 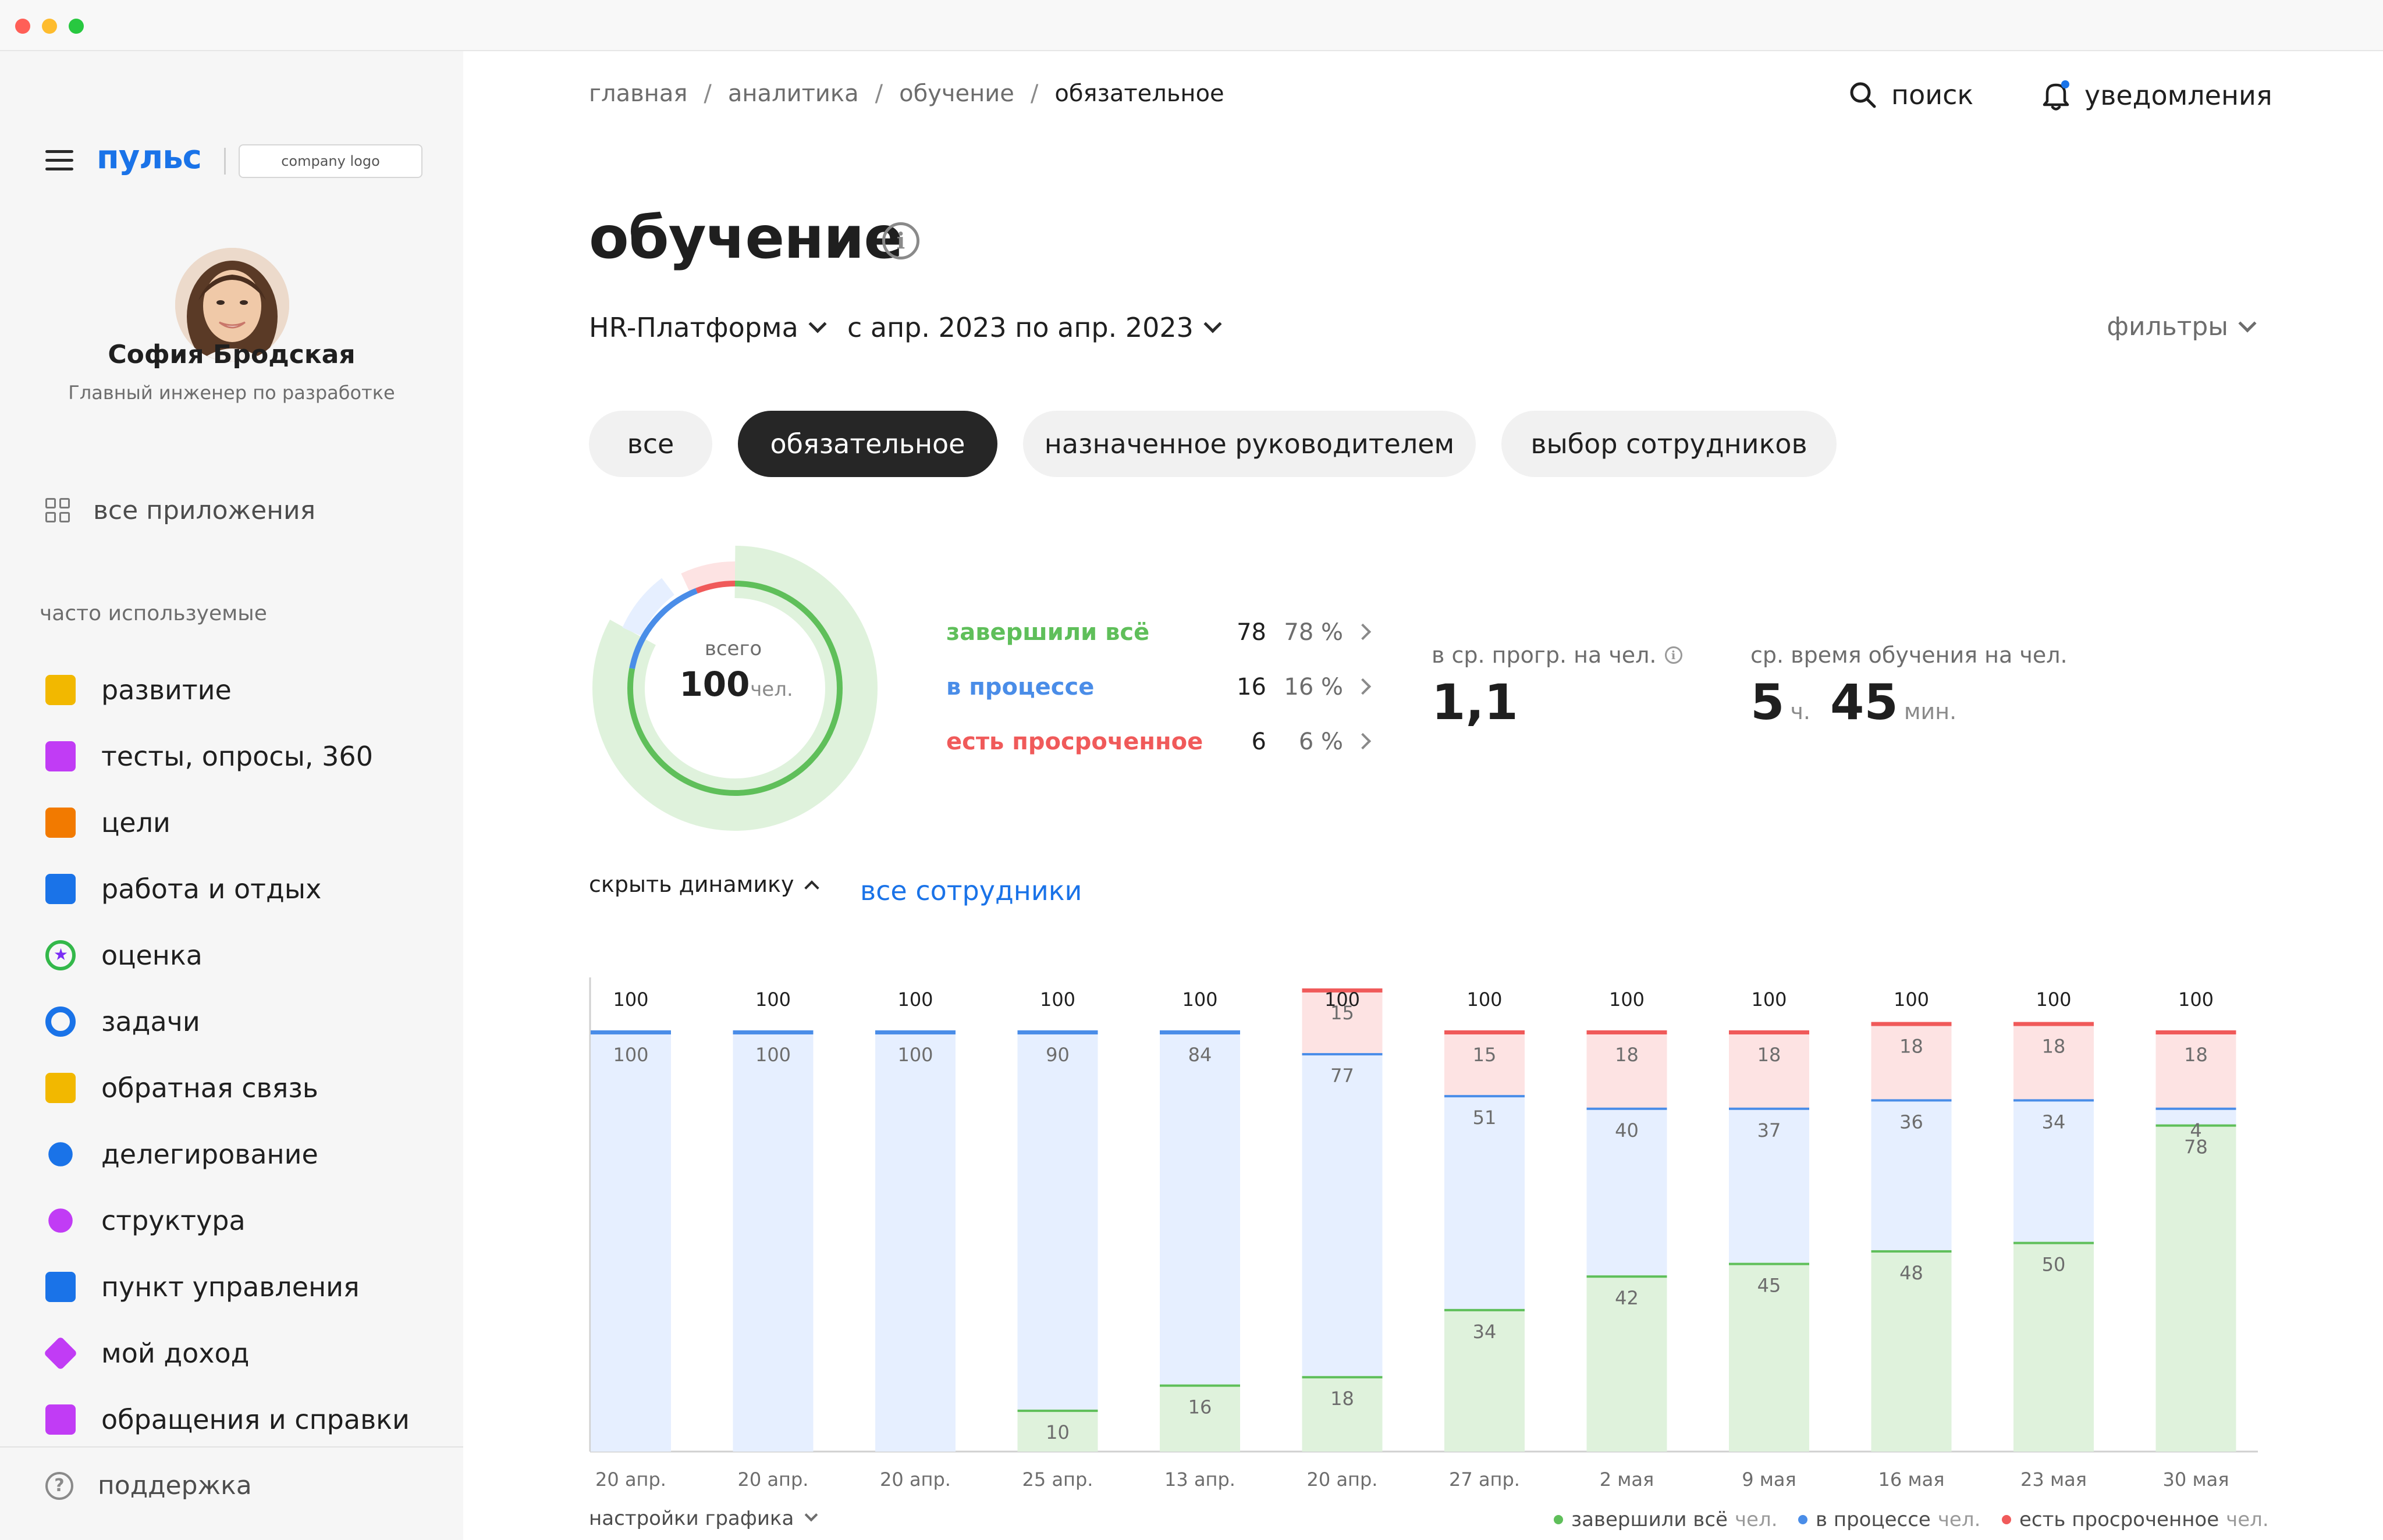 What do you see at coordinates (2054, 1265) in the screenshot?
I see `bar-value-label: 50` at bounding box center [2054, 1265].